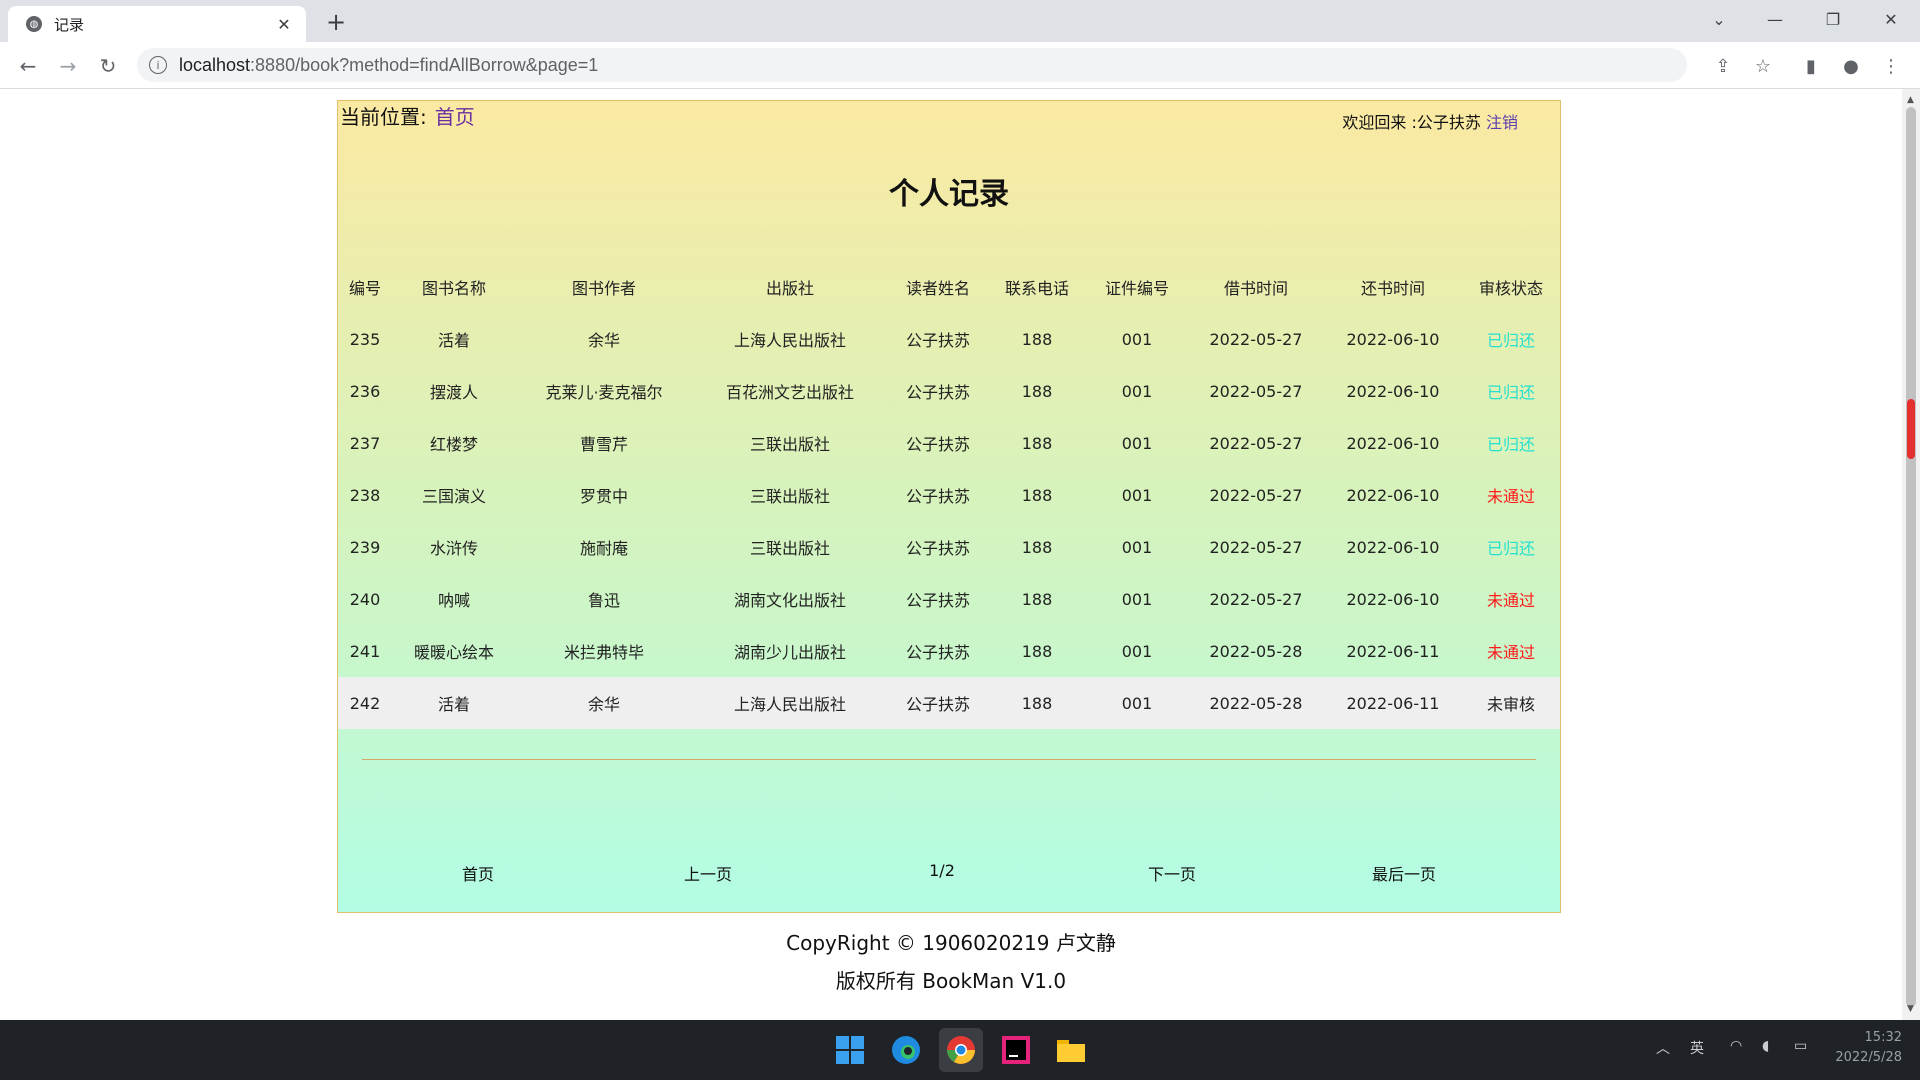  Describe the element at coordinates (1036, 288) in the screenshot. I see `col-header-phone: 联系电话` at that location.